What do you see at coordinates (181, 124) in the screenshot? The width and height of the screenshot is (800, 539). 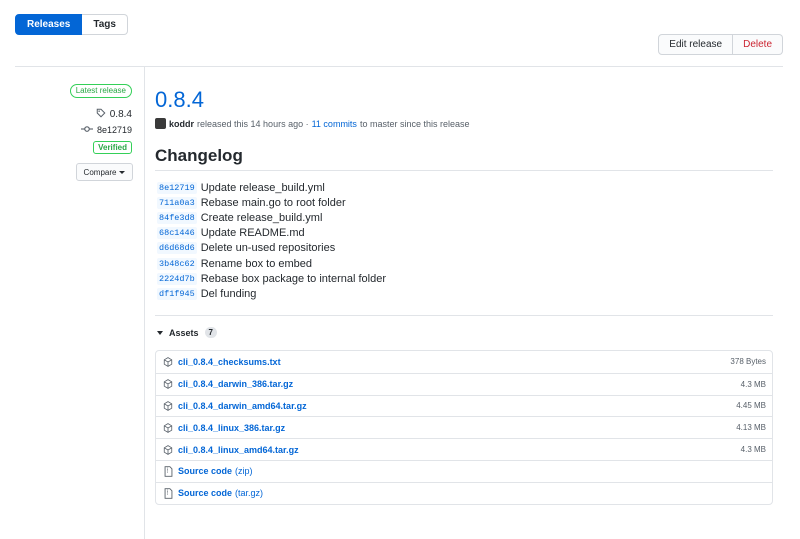 I see `author-link: koddr` at bounding box center [181, 124].